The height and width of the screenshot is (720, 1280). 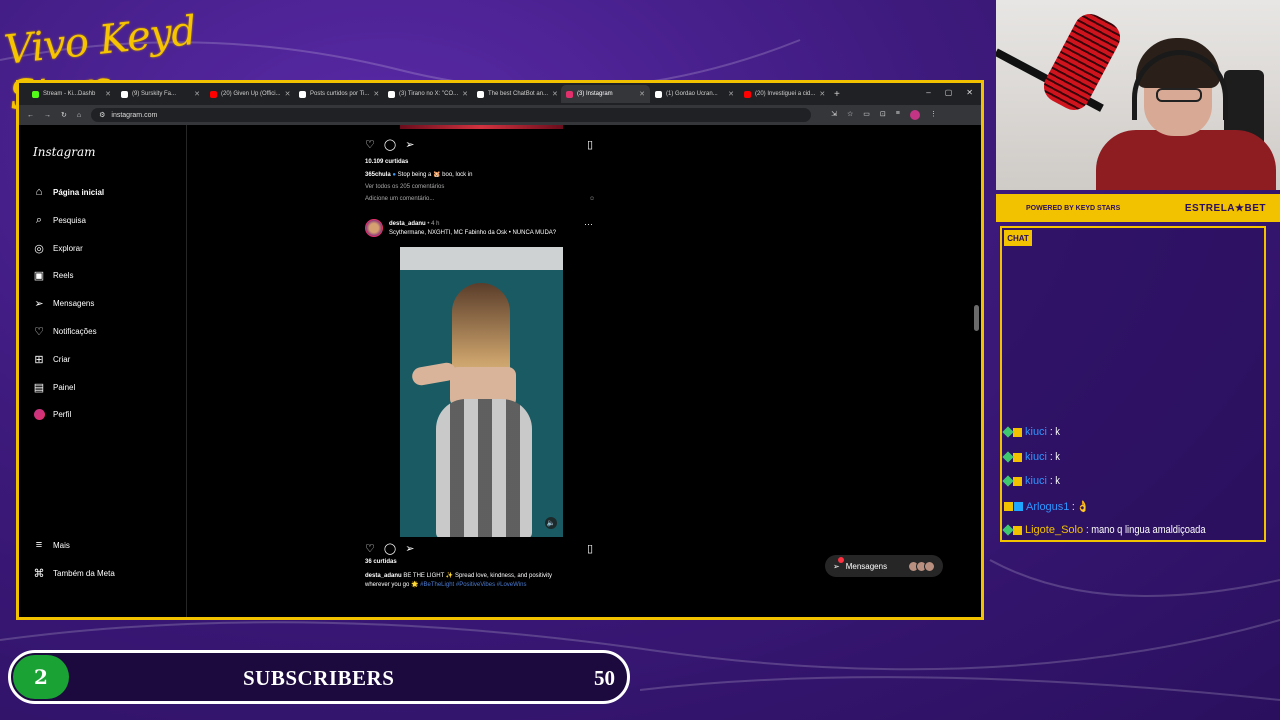 What do you see at coordinates (783, 94) in the screenshot?
I see `browser-tab: (20) Investiguei a cid... ✕` at bounding box center [783, 94].